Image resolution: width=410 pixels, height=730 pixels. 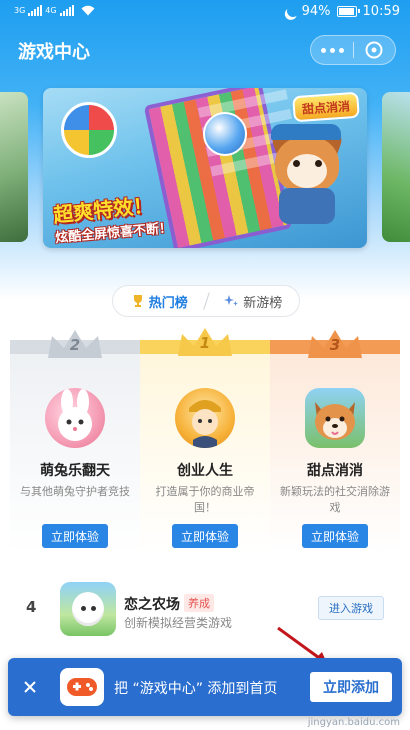 What do you see at coordinates (326, 107) in the screenshot?
I see `banner-game-logo: 甜点消消` at bounding box center [326, 107].